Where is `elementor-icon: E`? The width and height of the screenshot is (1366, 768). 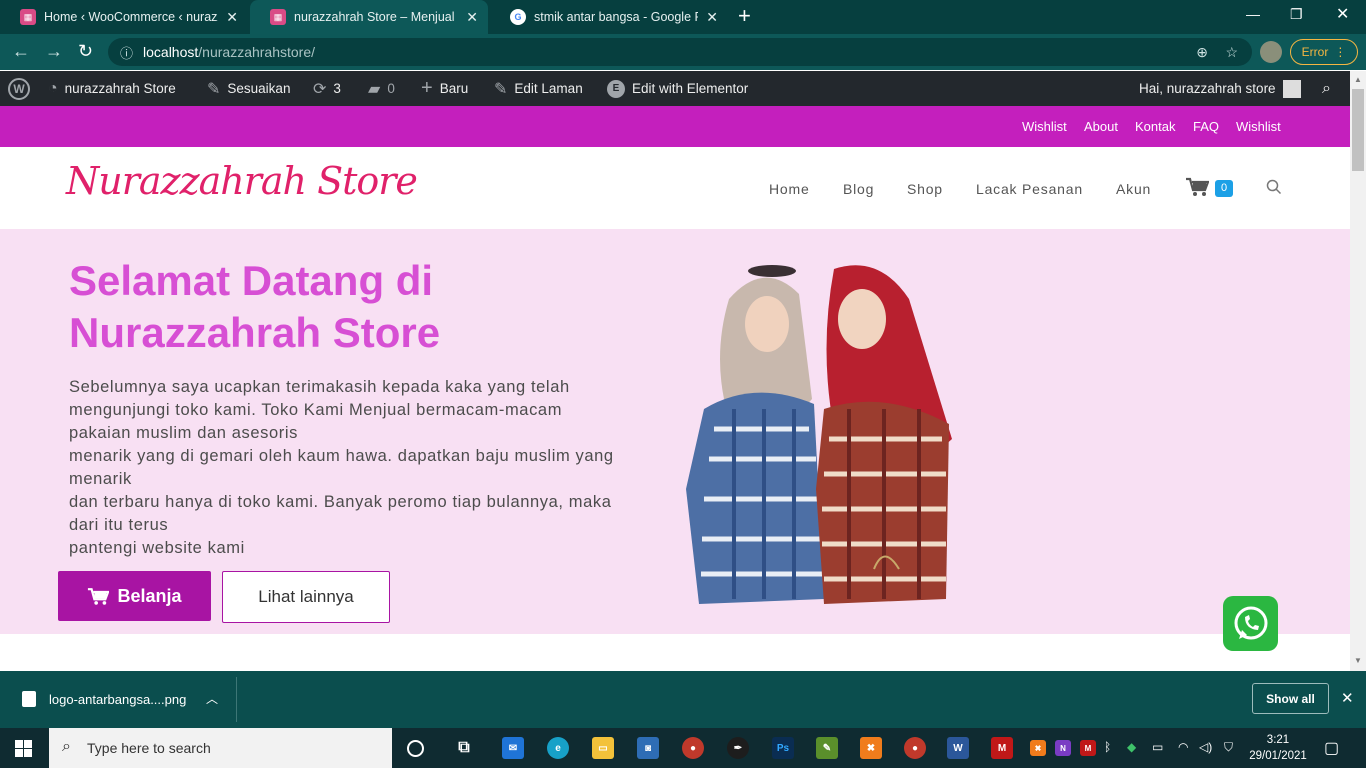 elementor-icon: E is located at coordinates (616, 88).